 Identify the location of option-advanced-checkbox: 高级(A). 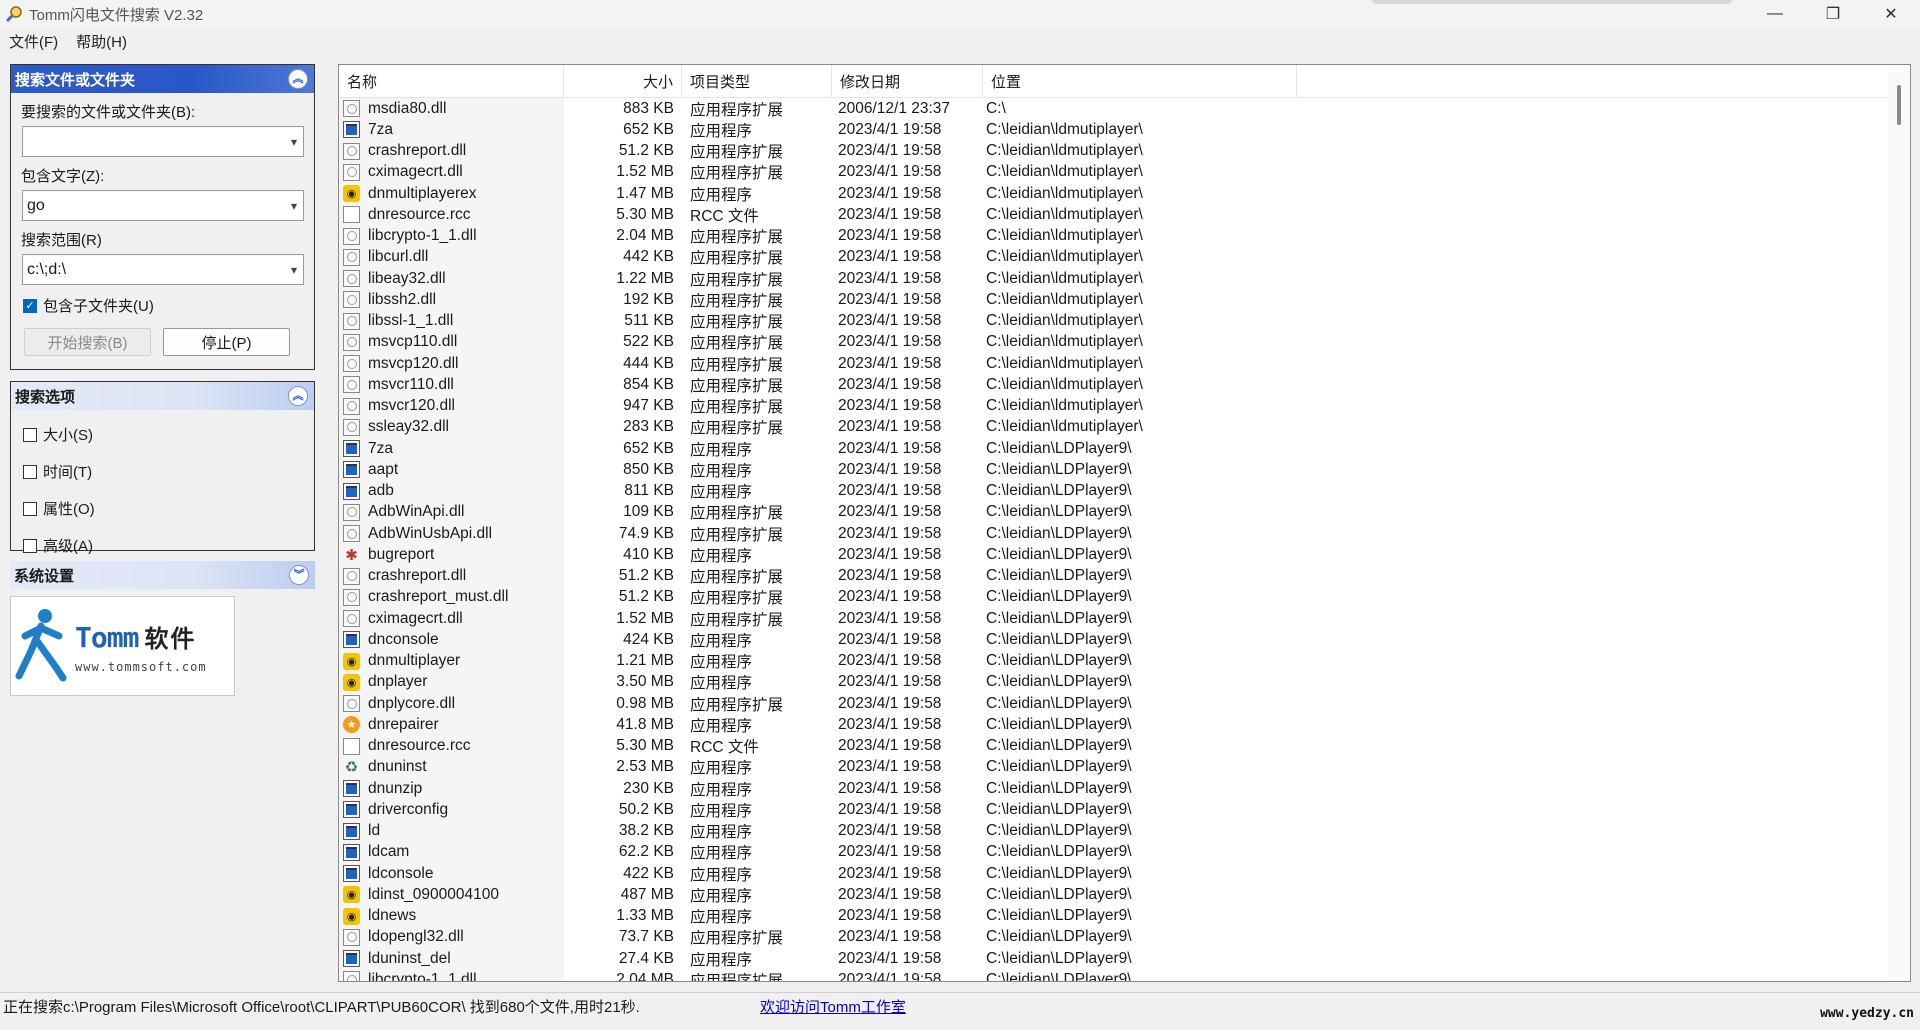
(168, 545).